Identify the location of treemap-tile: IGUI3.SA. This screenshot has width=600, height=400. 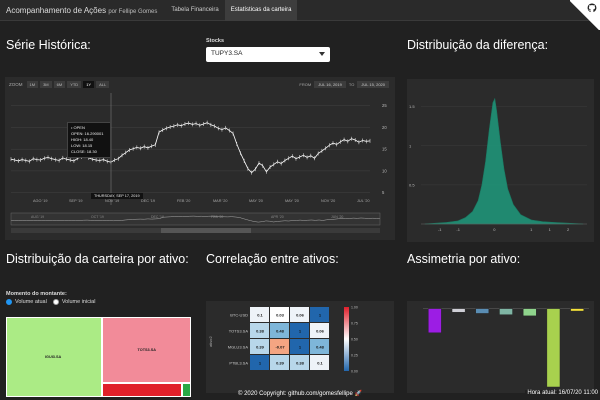
(54, 357).